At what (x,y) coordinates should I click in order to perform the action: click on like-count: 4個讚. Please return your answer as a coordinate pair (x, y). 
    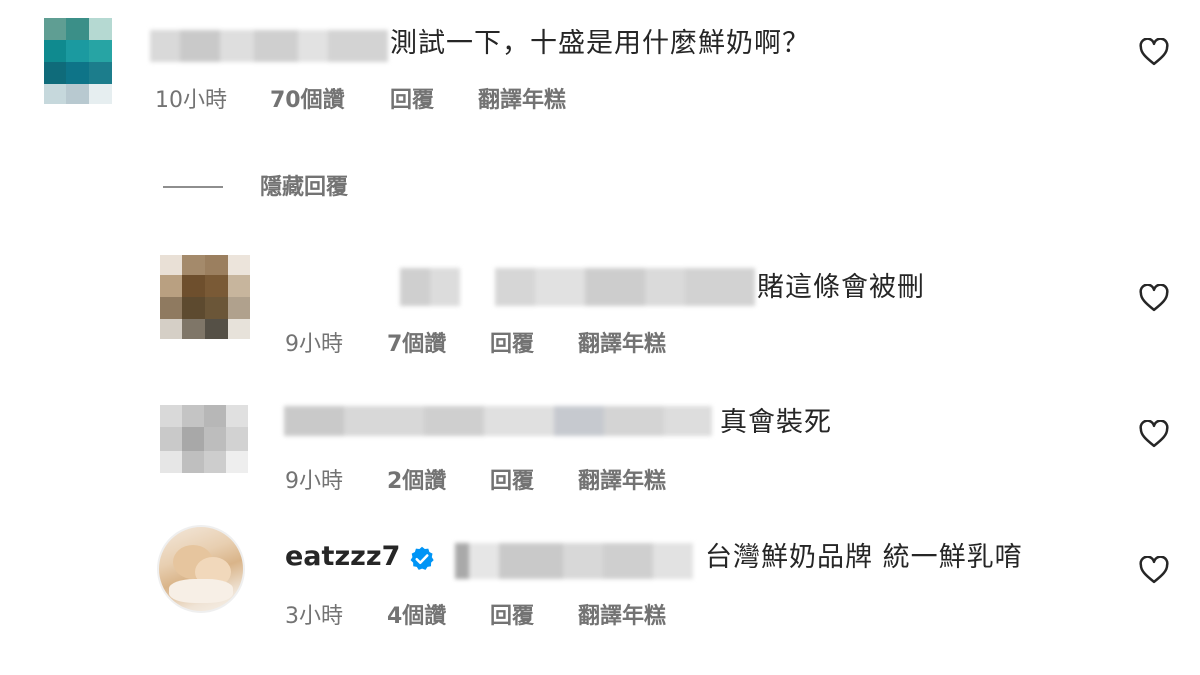
    Looking at the image, I should click on (416, 617).